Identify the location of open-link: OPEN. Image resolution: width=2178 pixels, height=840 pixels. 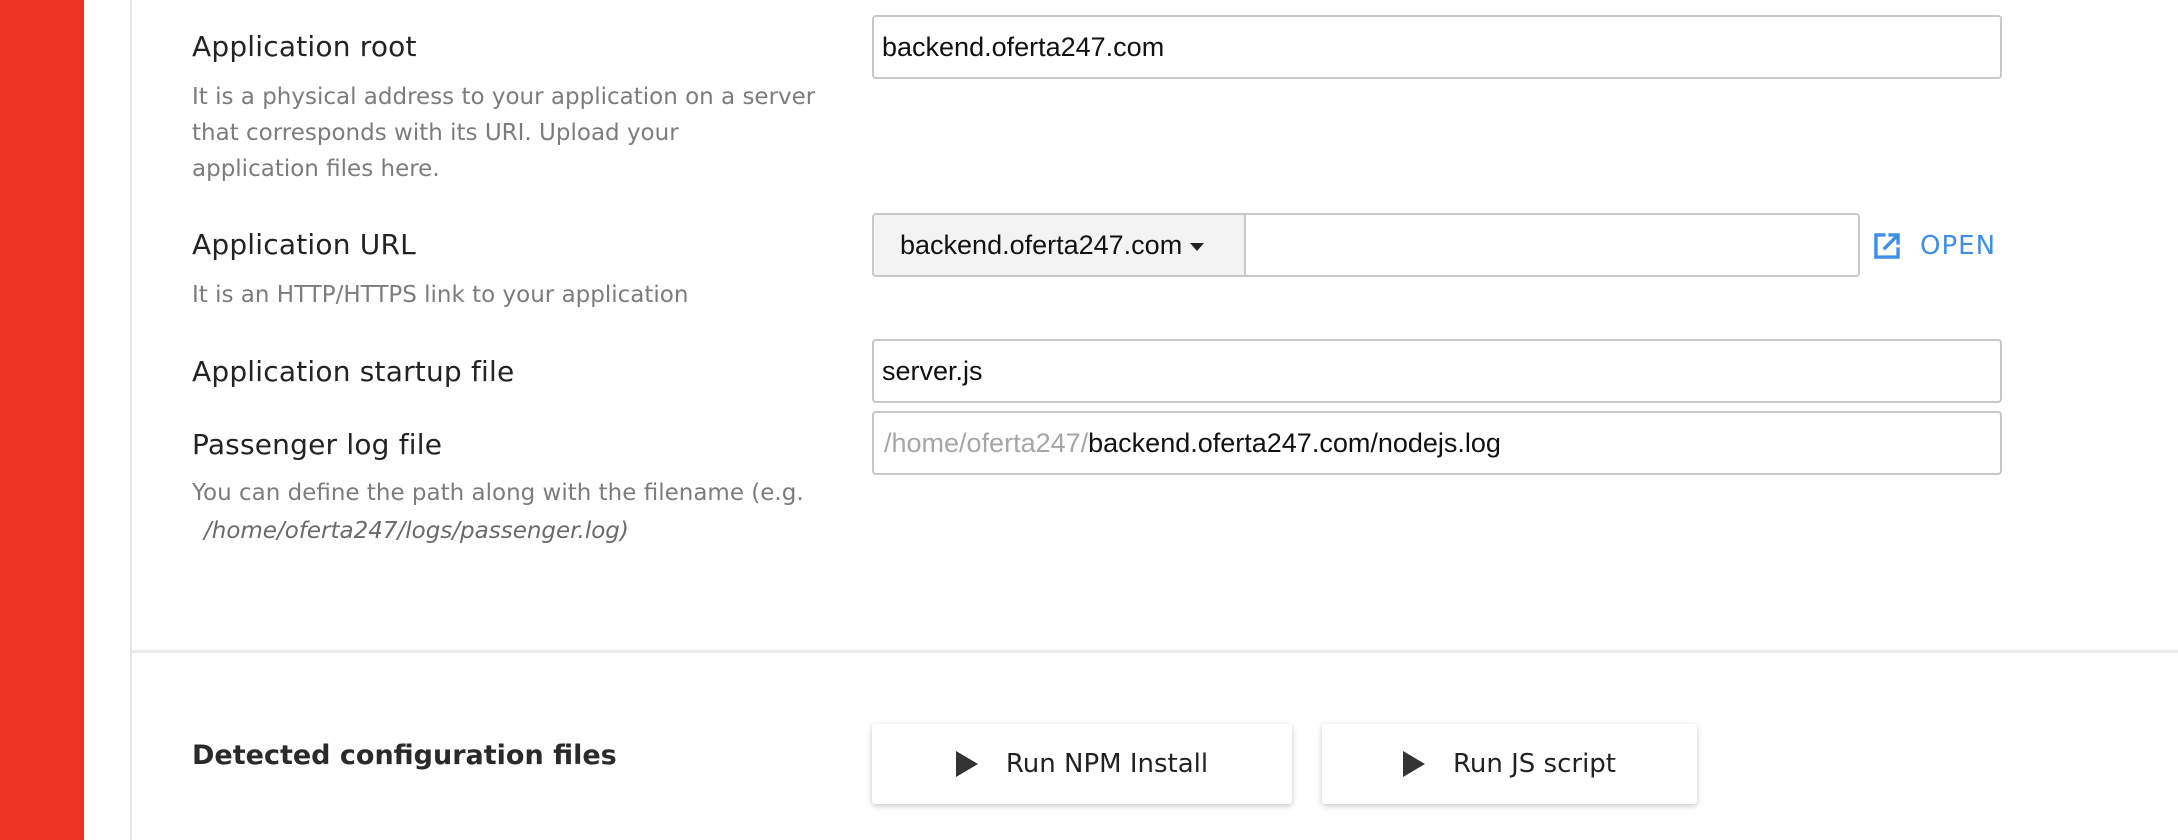
(1933, 246).